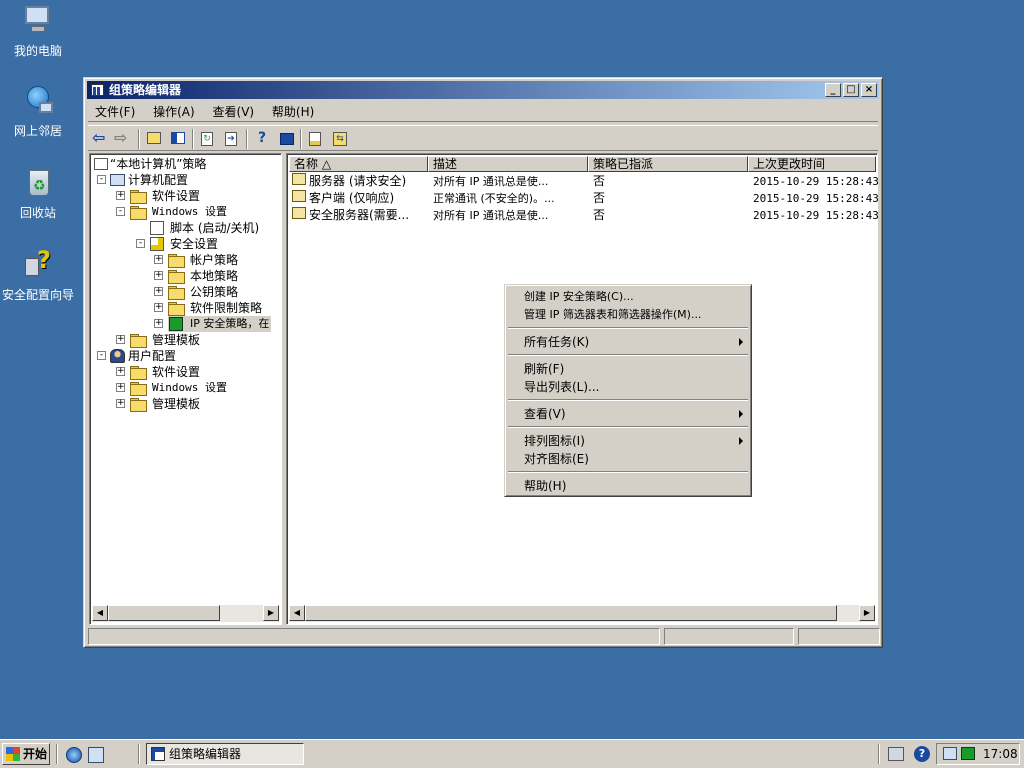 The height and width of the screenshot is (768, 1024). Describe the element at coordinates (150, 164) in the screenshot. I see `tree-node-root: “本地计算机”策略` at that location.